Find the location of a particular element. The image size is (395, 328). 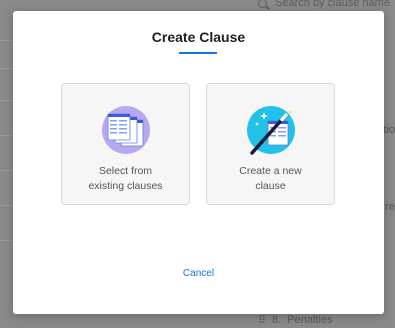

option-label: Create a new clause is located at coordinates (270, 179).